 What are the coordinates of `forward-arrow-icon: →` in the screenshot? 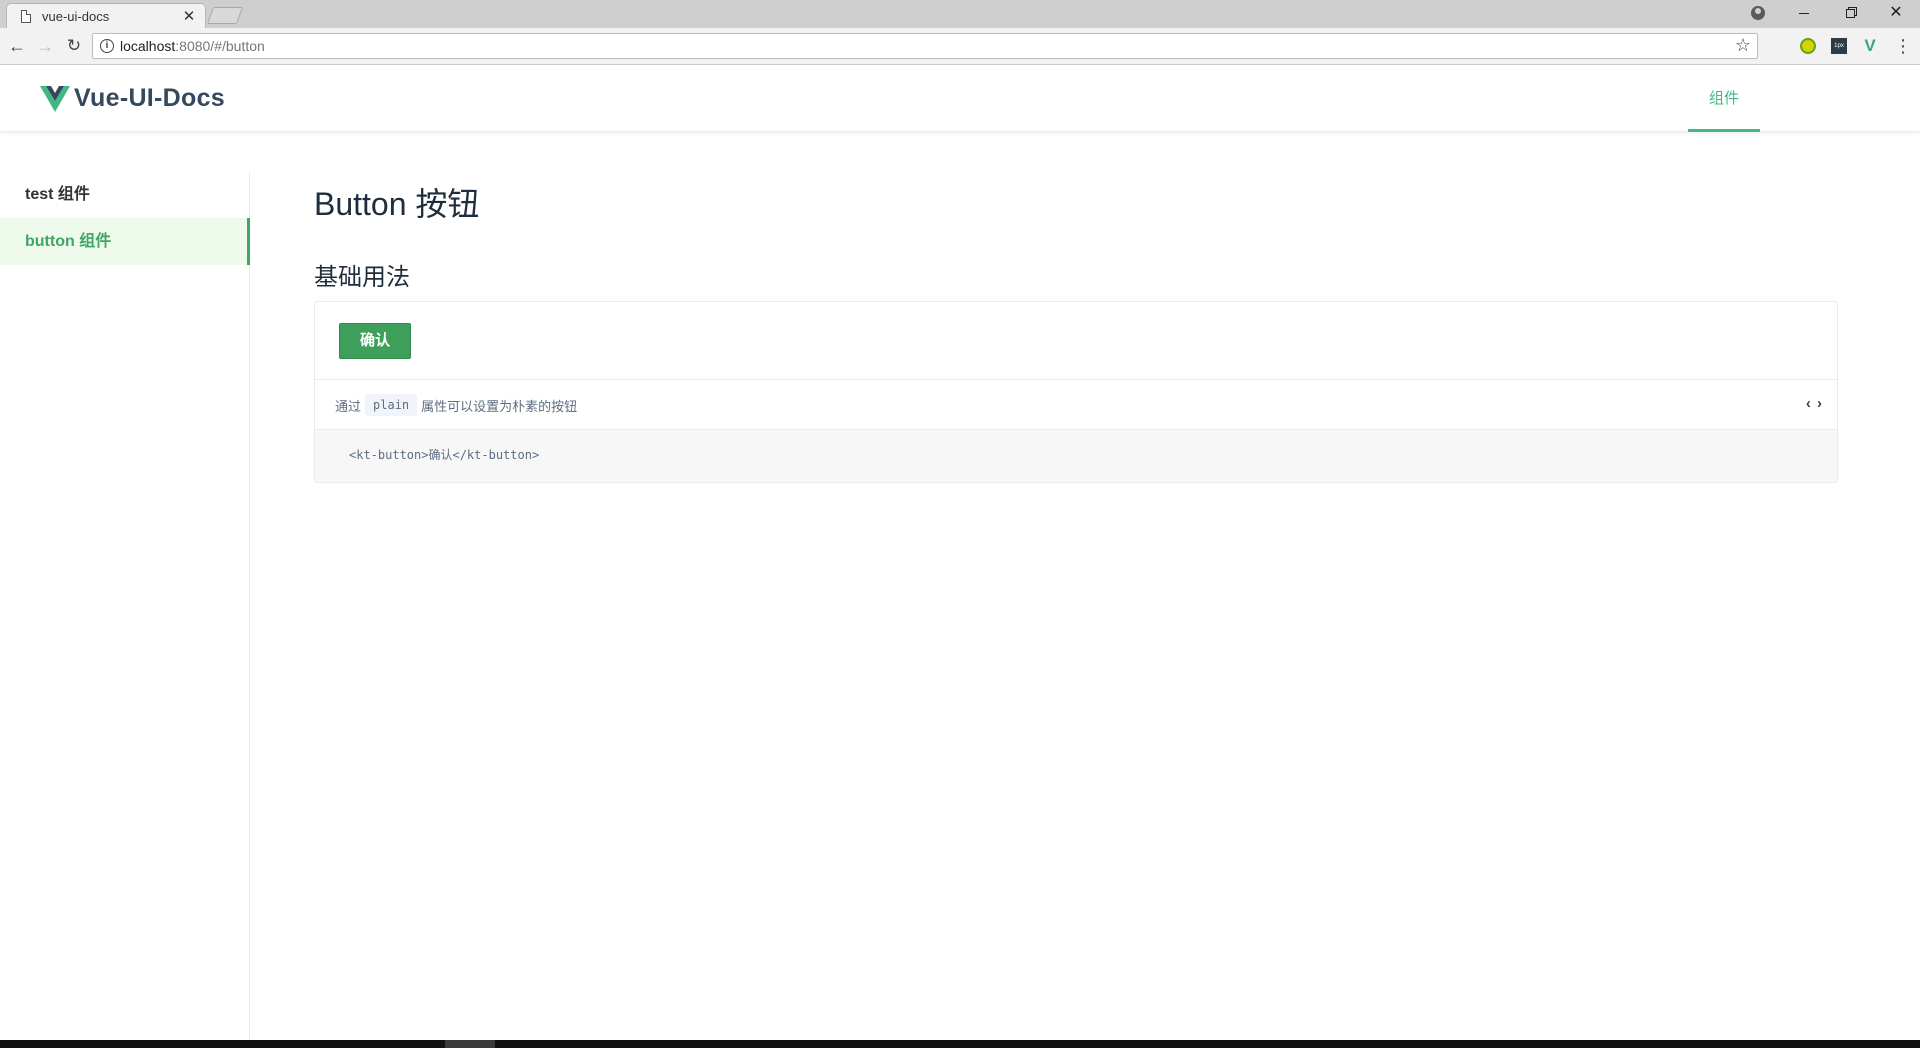 It's located at (45, 46).